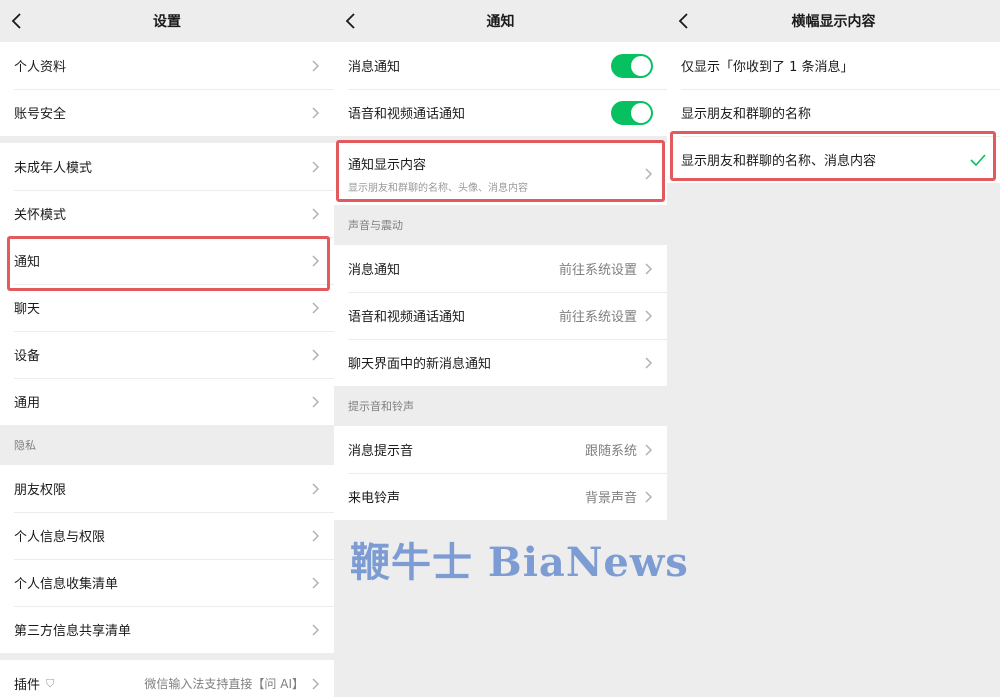 The image size is (1000, 697). I want to click on settings-item-label: 个人资料, so click(40, 67).